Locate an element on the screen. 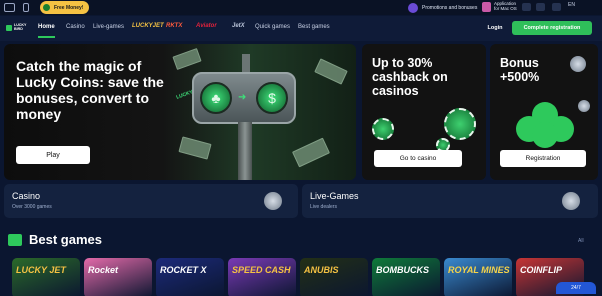 The width and height of the screenshot is (602, 296). bonus-card: Bonus +500% Registration is located at coordinates (544, 112).